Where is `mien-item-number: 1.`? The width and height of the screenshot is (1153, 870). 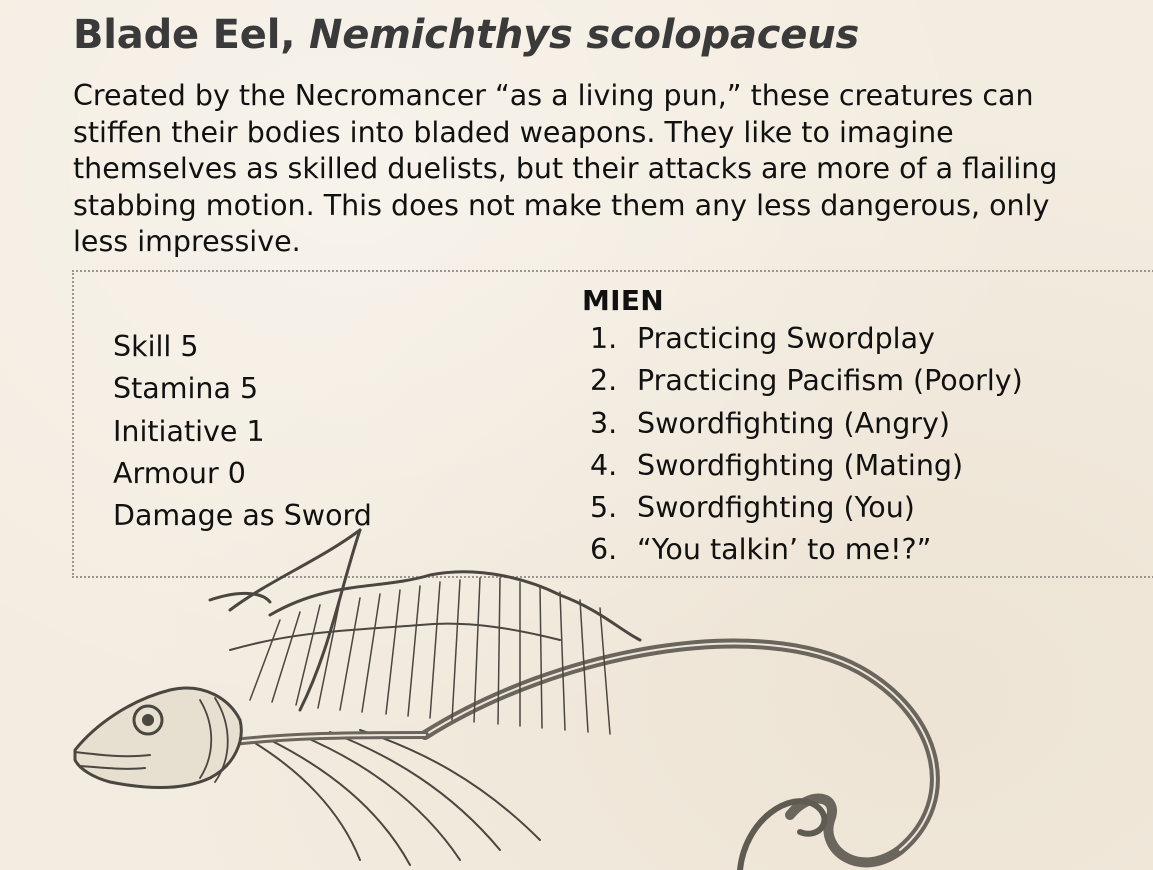
mien-item-number: 1. is located at coordinates (604, 338).